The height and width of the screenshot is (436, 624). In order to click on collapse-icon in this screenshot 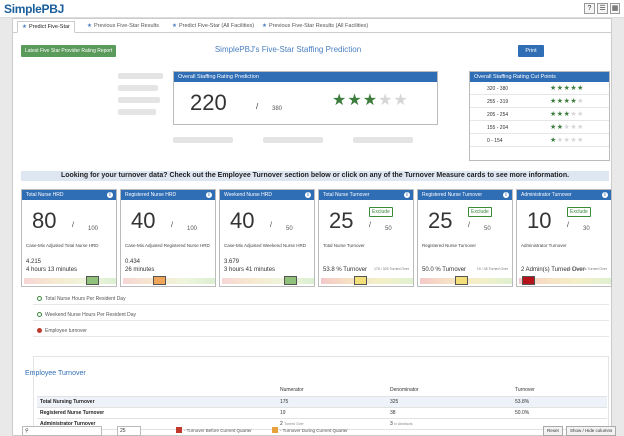, I will do `click(39, 330)`.